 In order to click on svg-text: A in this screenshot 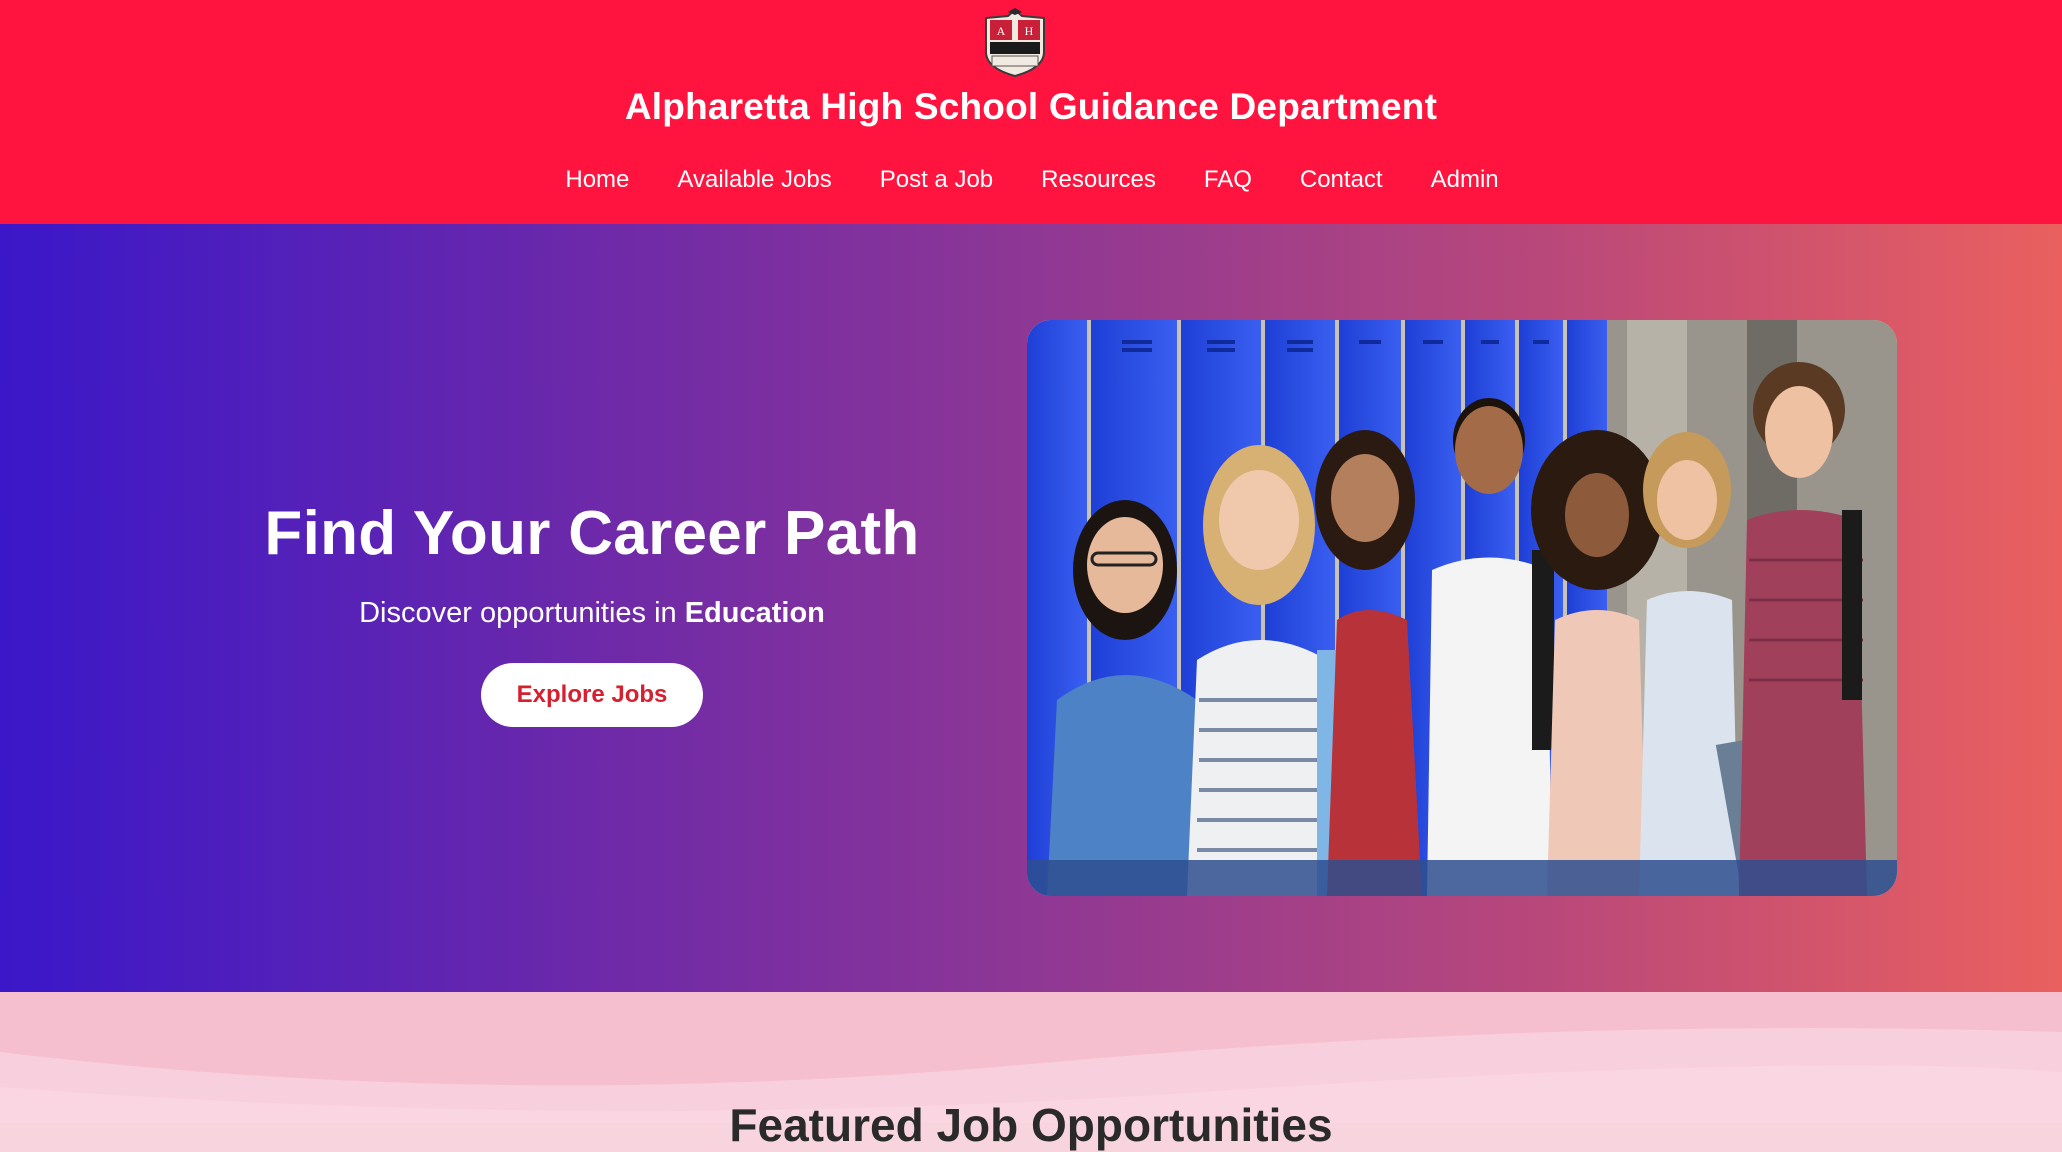, I will do `click(1001, 31)`.